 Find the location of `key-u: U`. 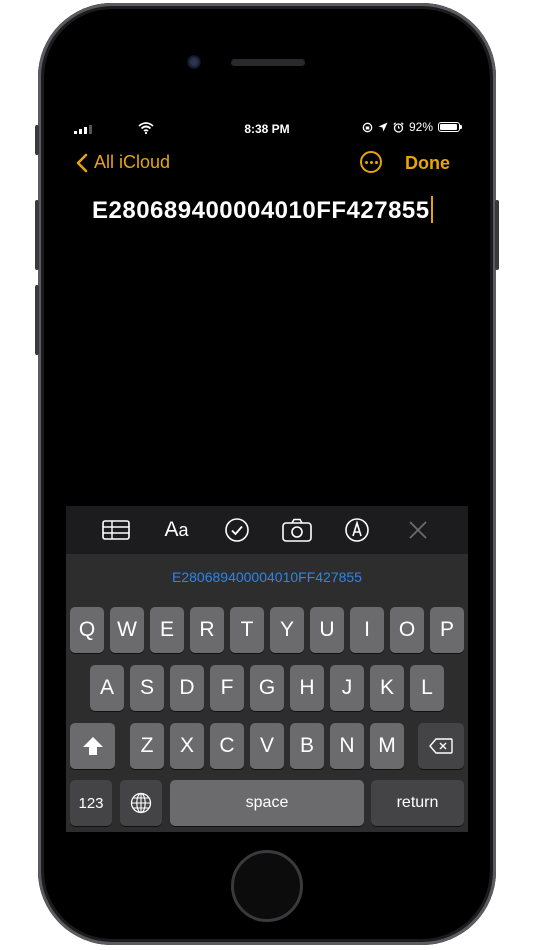

key-u: U is located at coordinates (327, 630).